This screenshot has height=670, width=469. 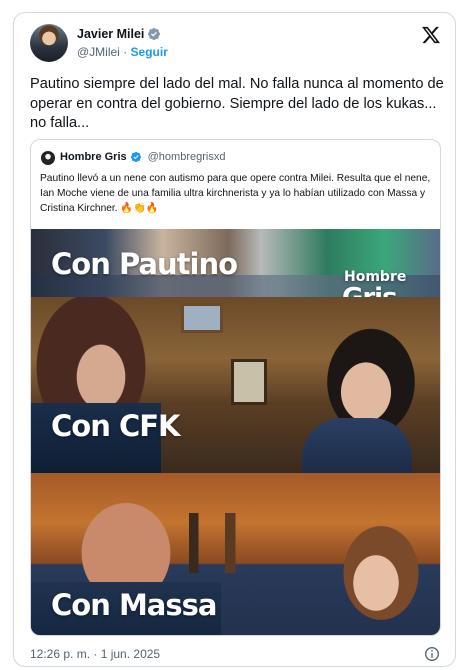 What do you see at coordinates (431, 35) in the screenshot?
I see `x-logo-icon` at bounding box center [431, 35].